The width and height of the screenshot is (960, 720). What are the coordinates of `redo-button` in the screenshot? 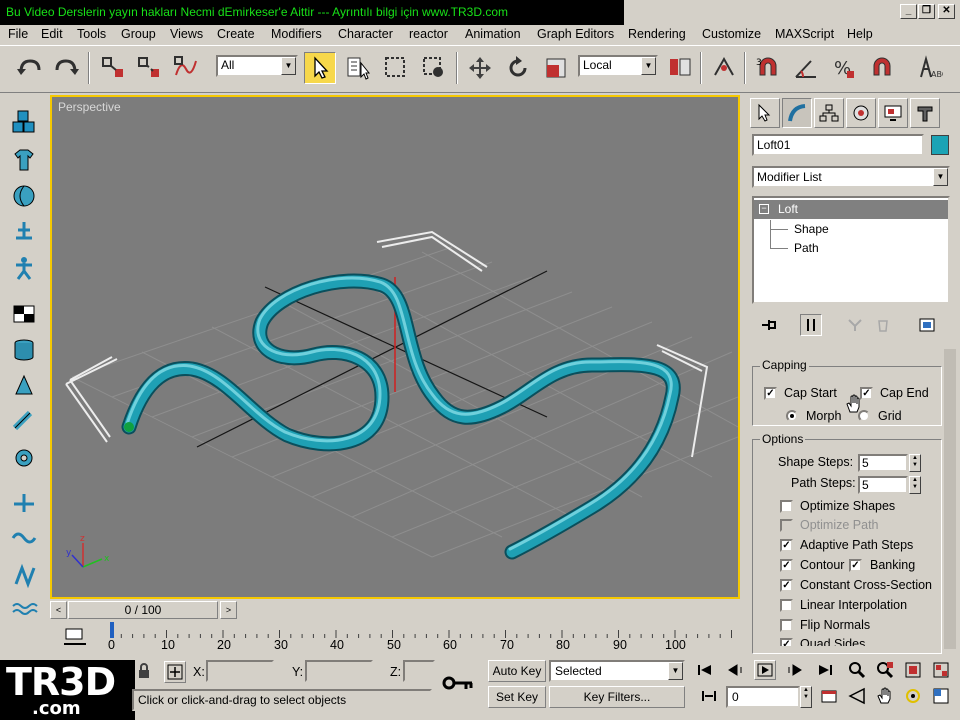 It's located at (66, 68).